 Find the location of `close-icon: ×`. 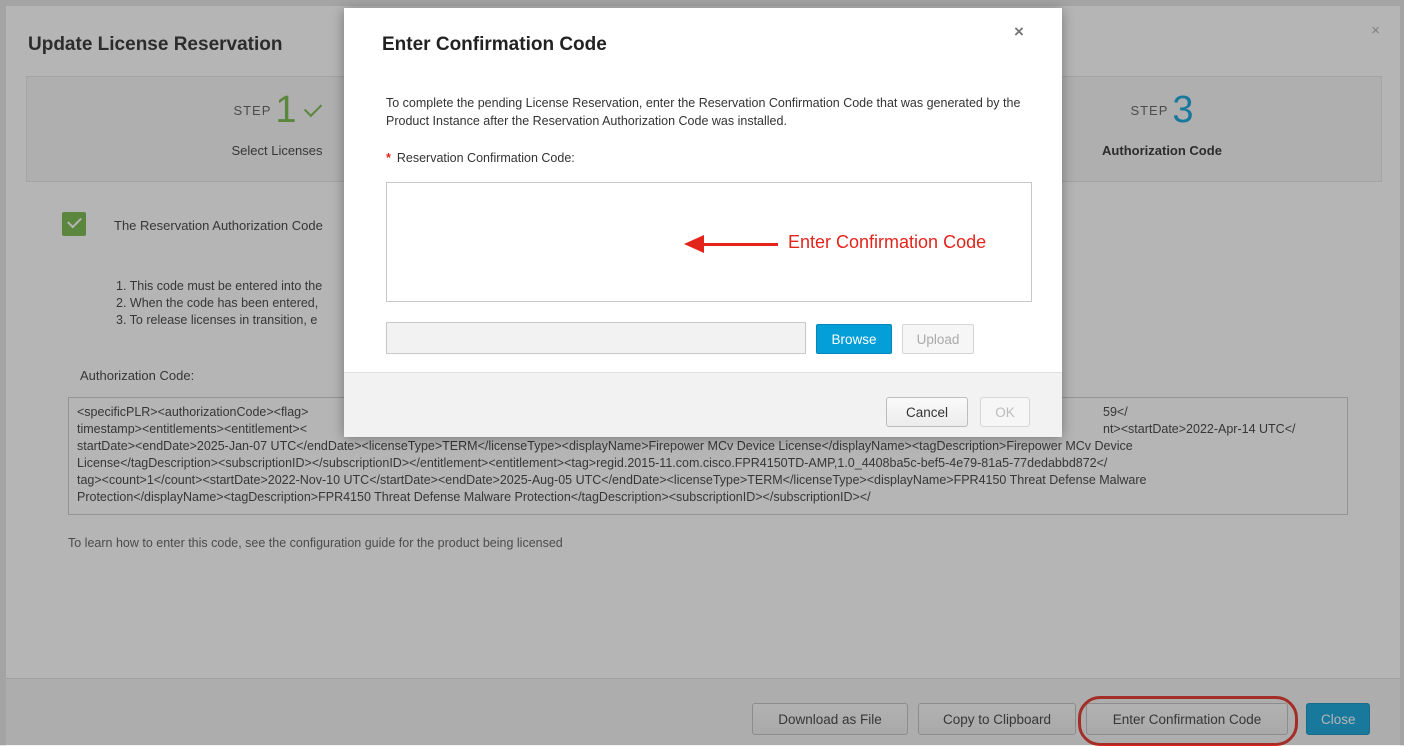

close-icon: × is located at coordinates (1019, 32).